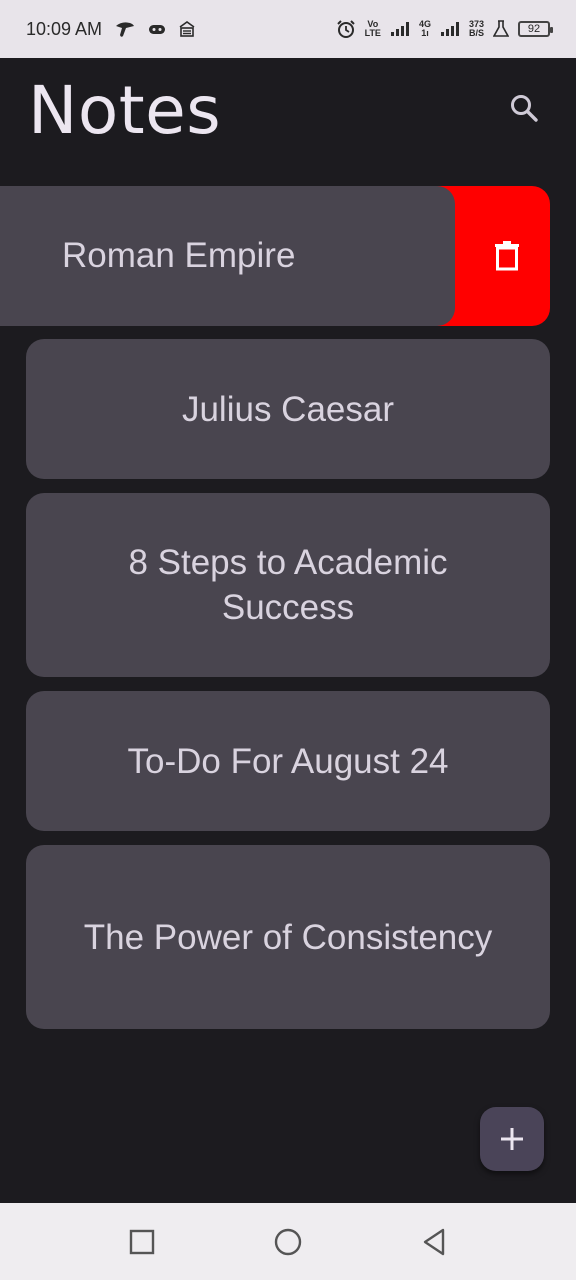 This screenshot has height=1280, width=576. What do you see at coordinates (157, 29) in the screenshot?
I see `game-controller-icon` at bounding box center [157, 29].